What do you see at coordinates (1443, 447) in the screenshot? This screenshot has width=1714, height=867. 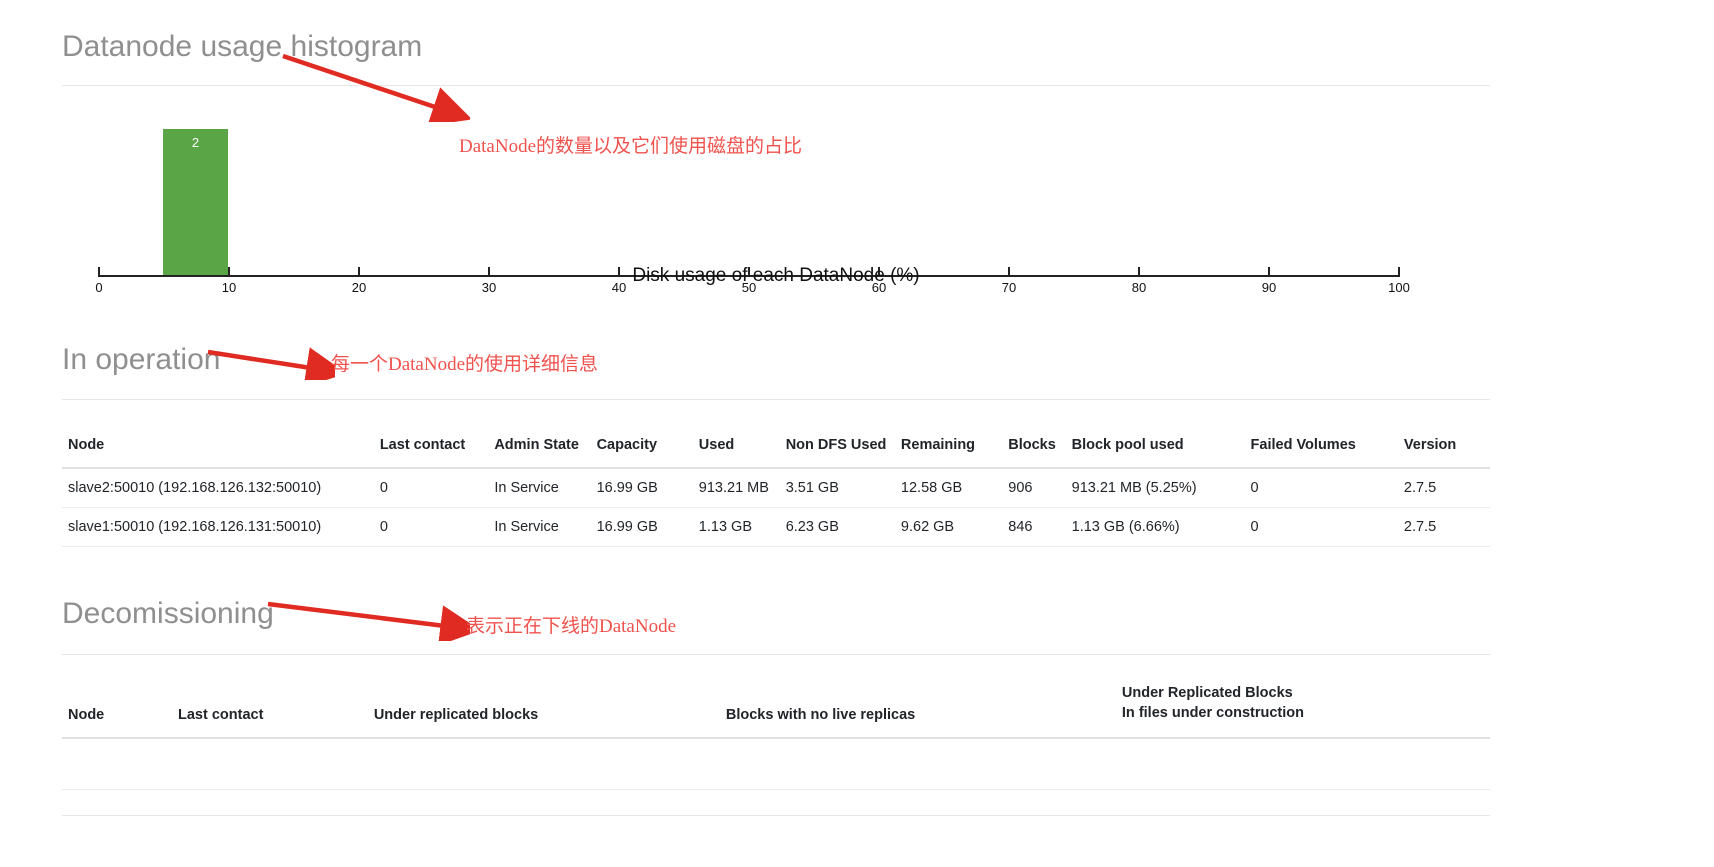 I see `col-header-version: Version` at bounding box center [1443, 447].